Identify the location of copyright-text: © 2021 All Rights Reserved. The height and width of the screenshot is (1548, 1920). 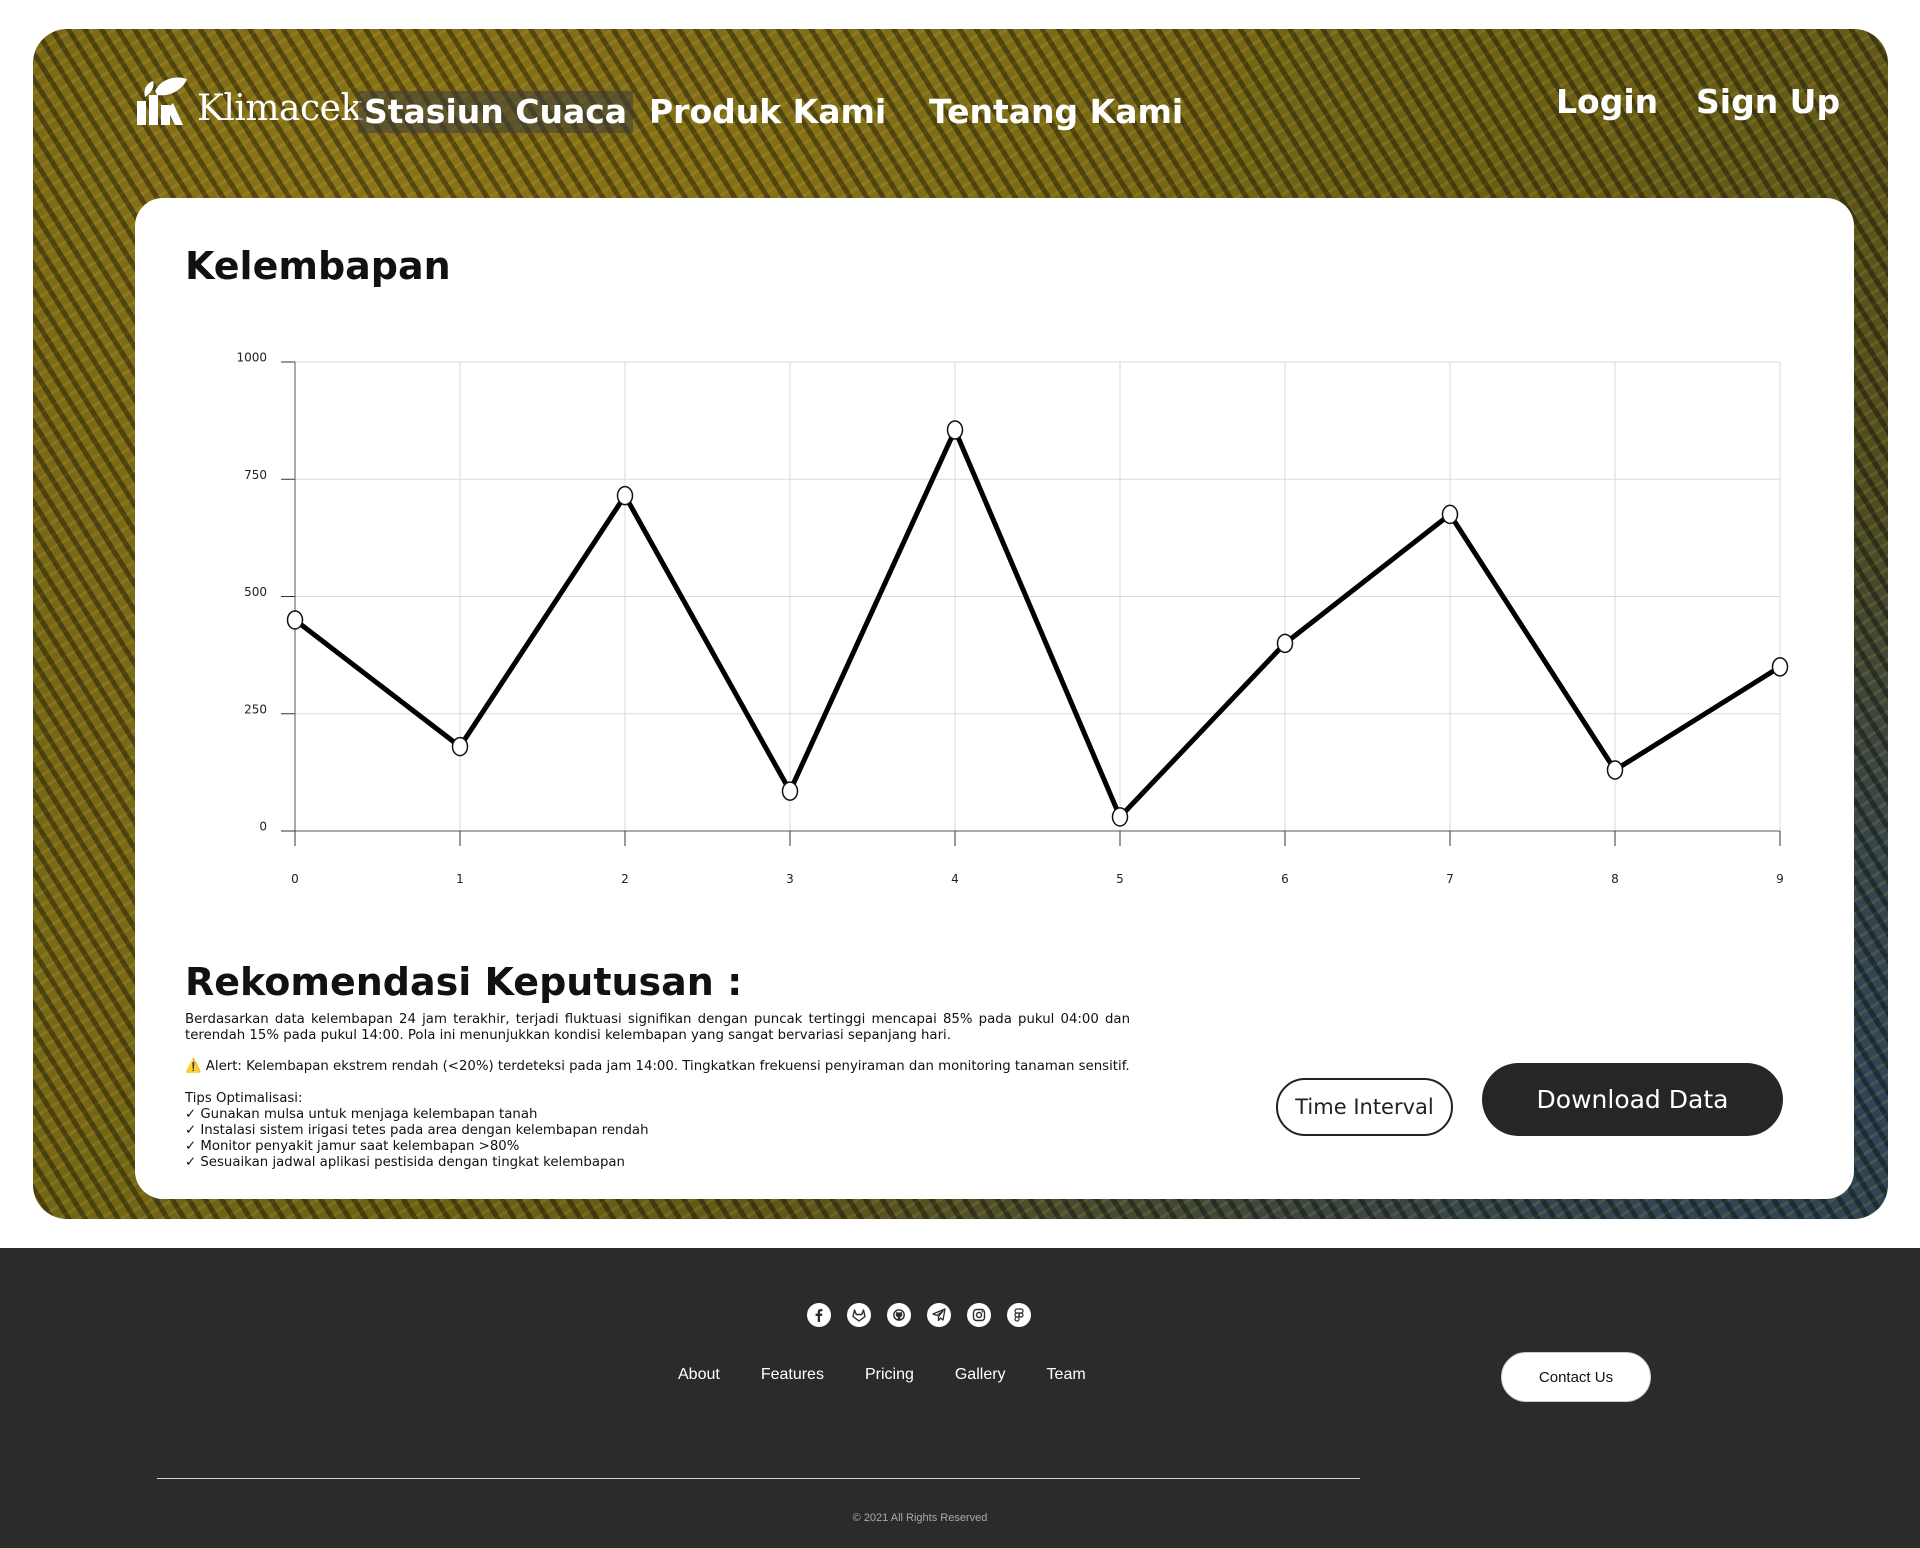
(920, 1518).